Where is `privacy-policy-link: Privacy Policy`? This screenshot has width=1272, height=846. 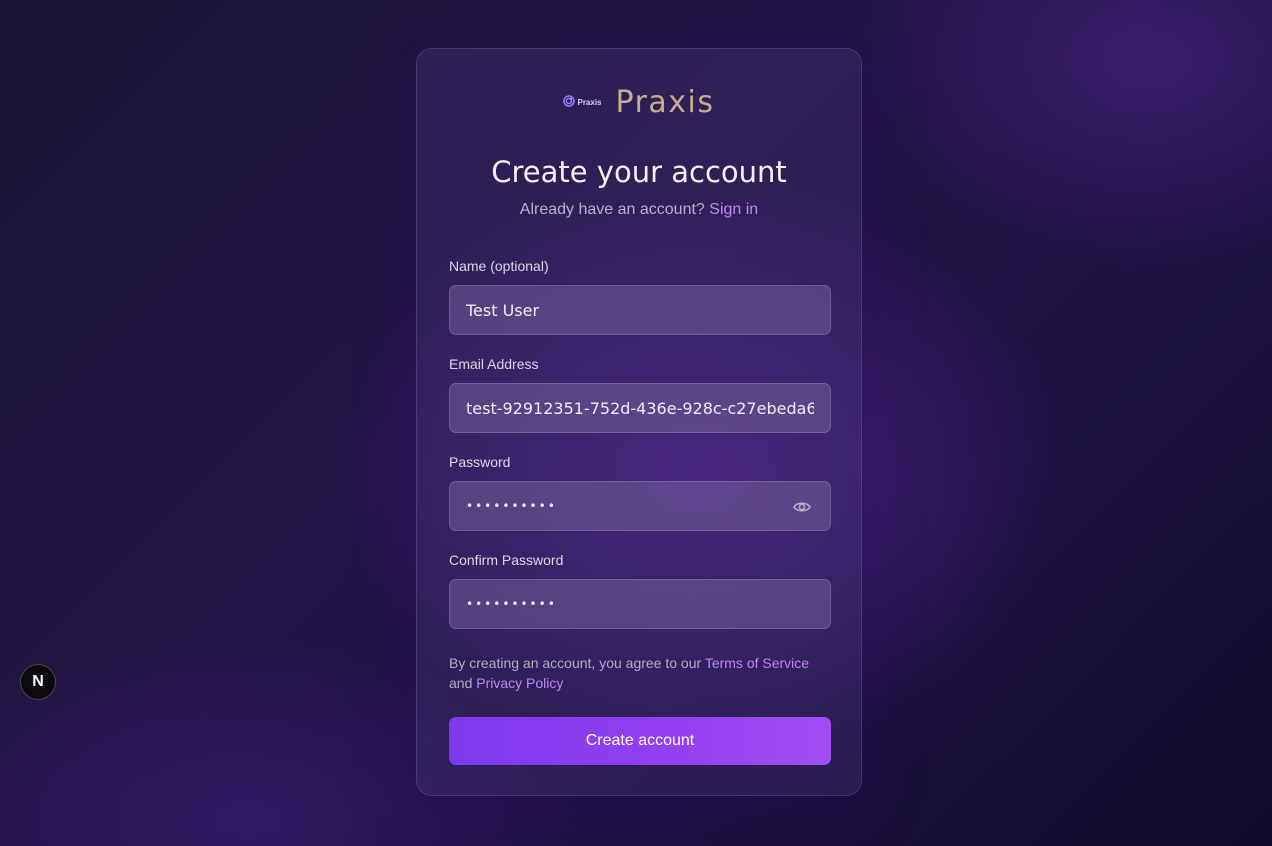
privacy-policy-link: Privacy Policy is located at coordinates (519, 683).